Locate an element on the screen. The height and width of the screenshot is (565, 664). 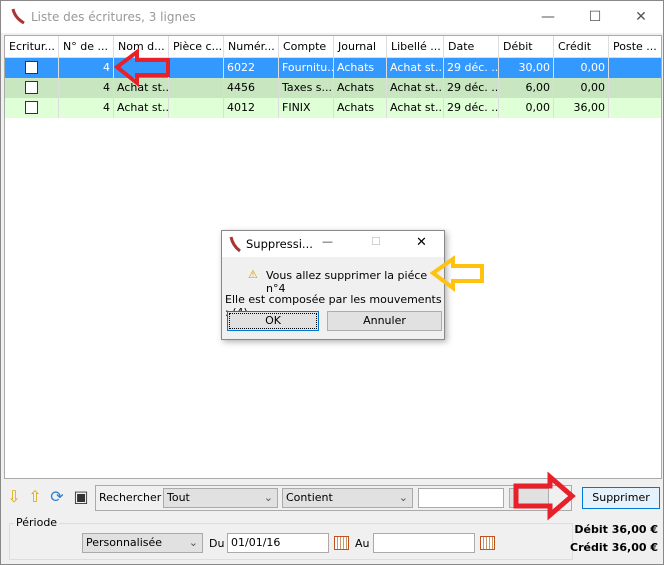
red-arrow-right-annotation is located at coordinates (544, 496).